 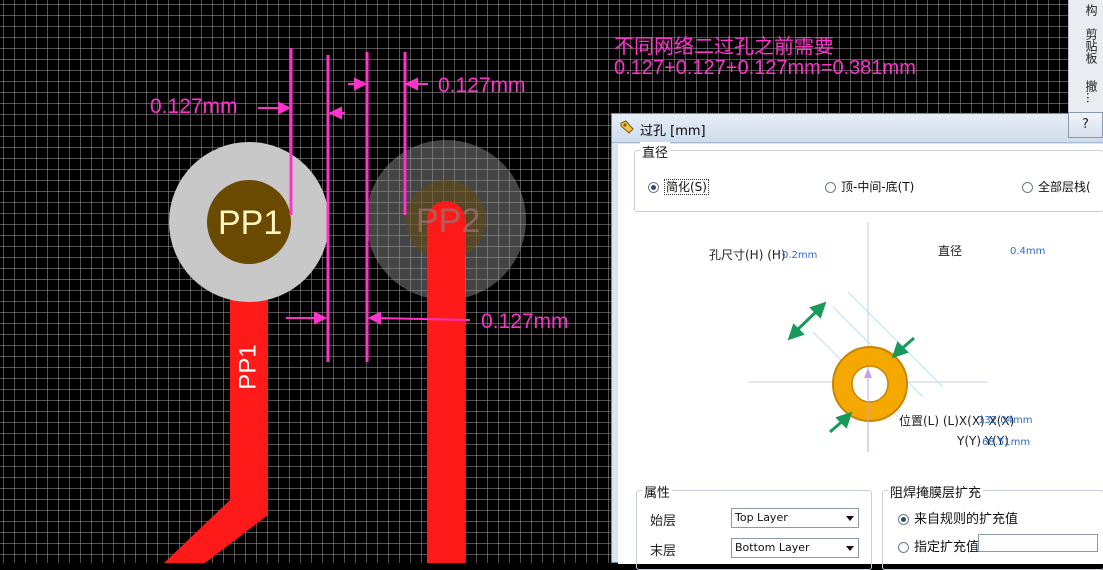 What do you see at coordinates (673, 131) in the screenshot?
I see `dialog-title: 过孔 [mm]` at bounding box center [673, 131].